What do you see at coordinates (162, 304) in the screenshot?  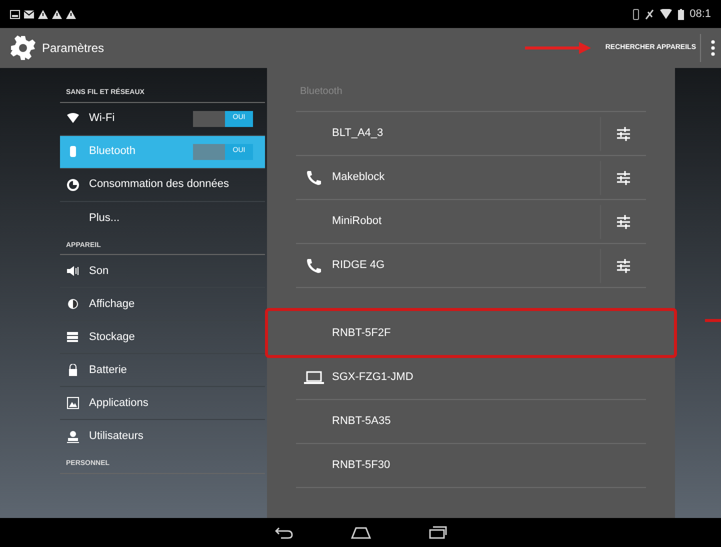 I see `sidebar-item: Affichage` at bounding box center [162, 304].